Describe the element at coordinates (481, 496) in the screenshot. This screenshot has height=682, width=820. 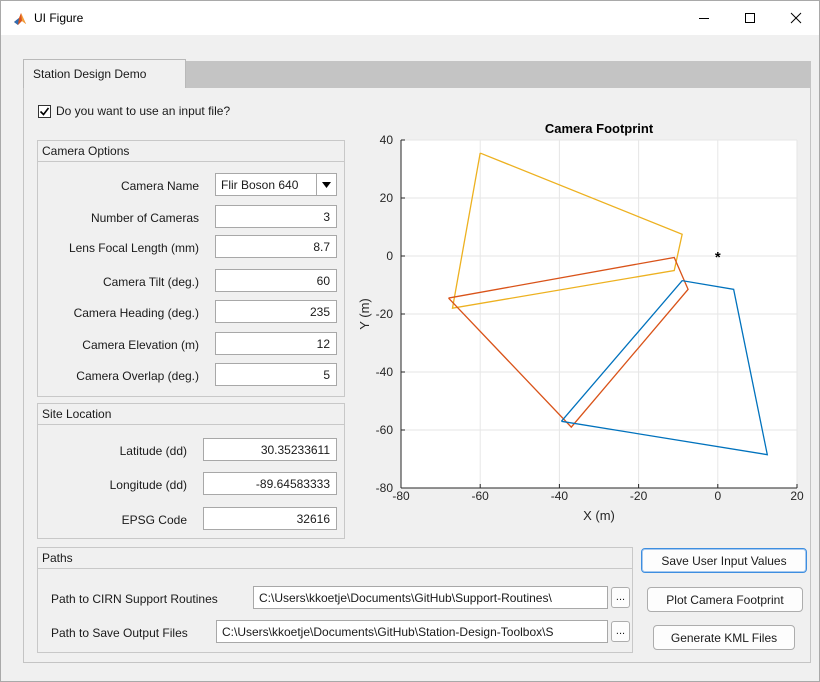
I see `x-tick-label: -60` at that location.